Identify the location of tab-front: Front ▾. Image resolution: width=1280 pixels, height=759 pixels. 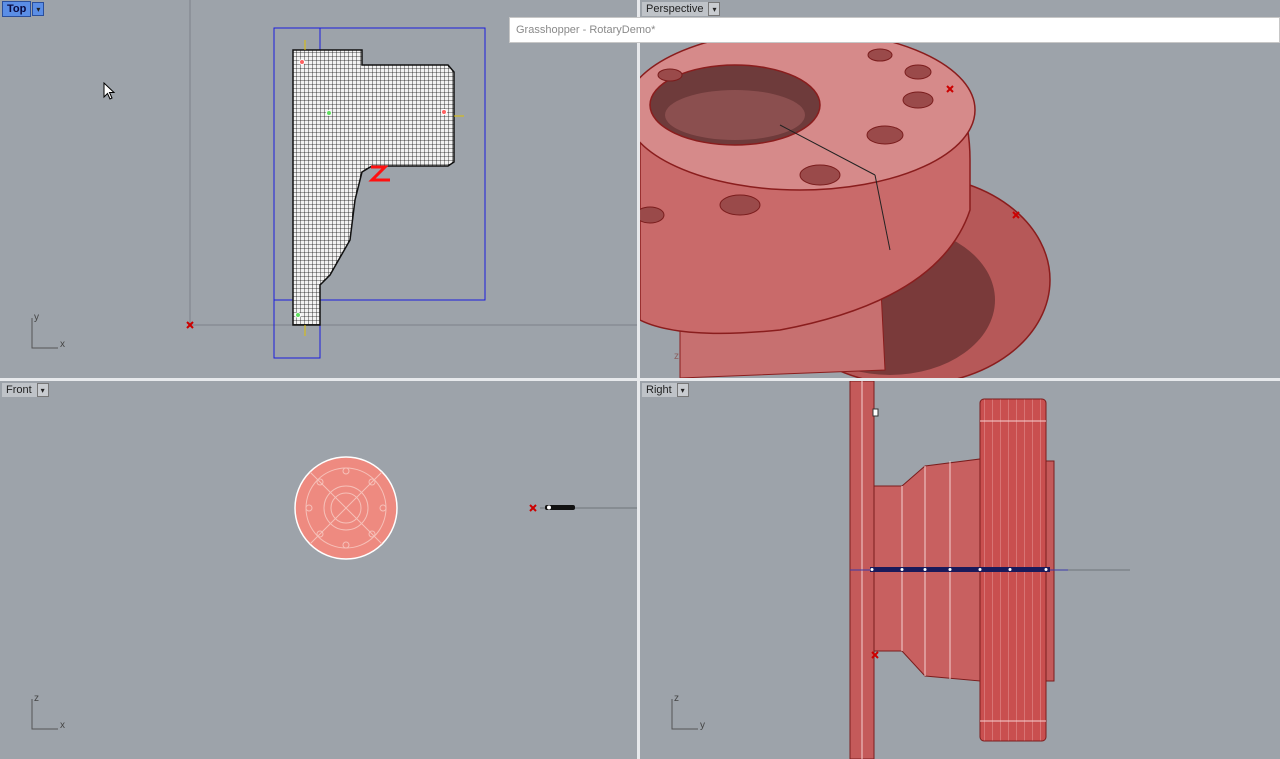
(25, 390).